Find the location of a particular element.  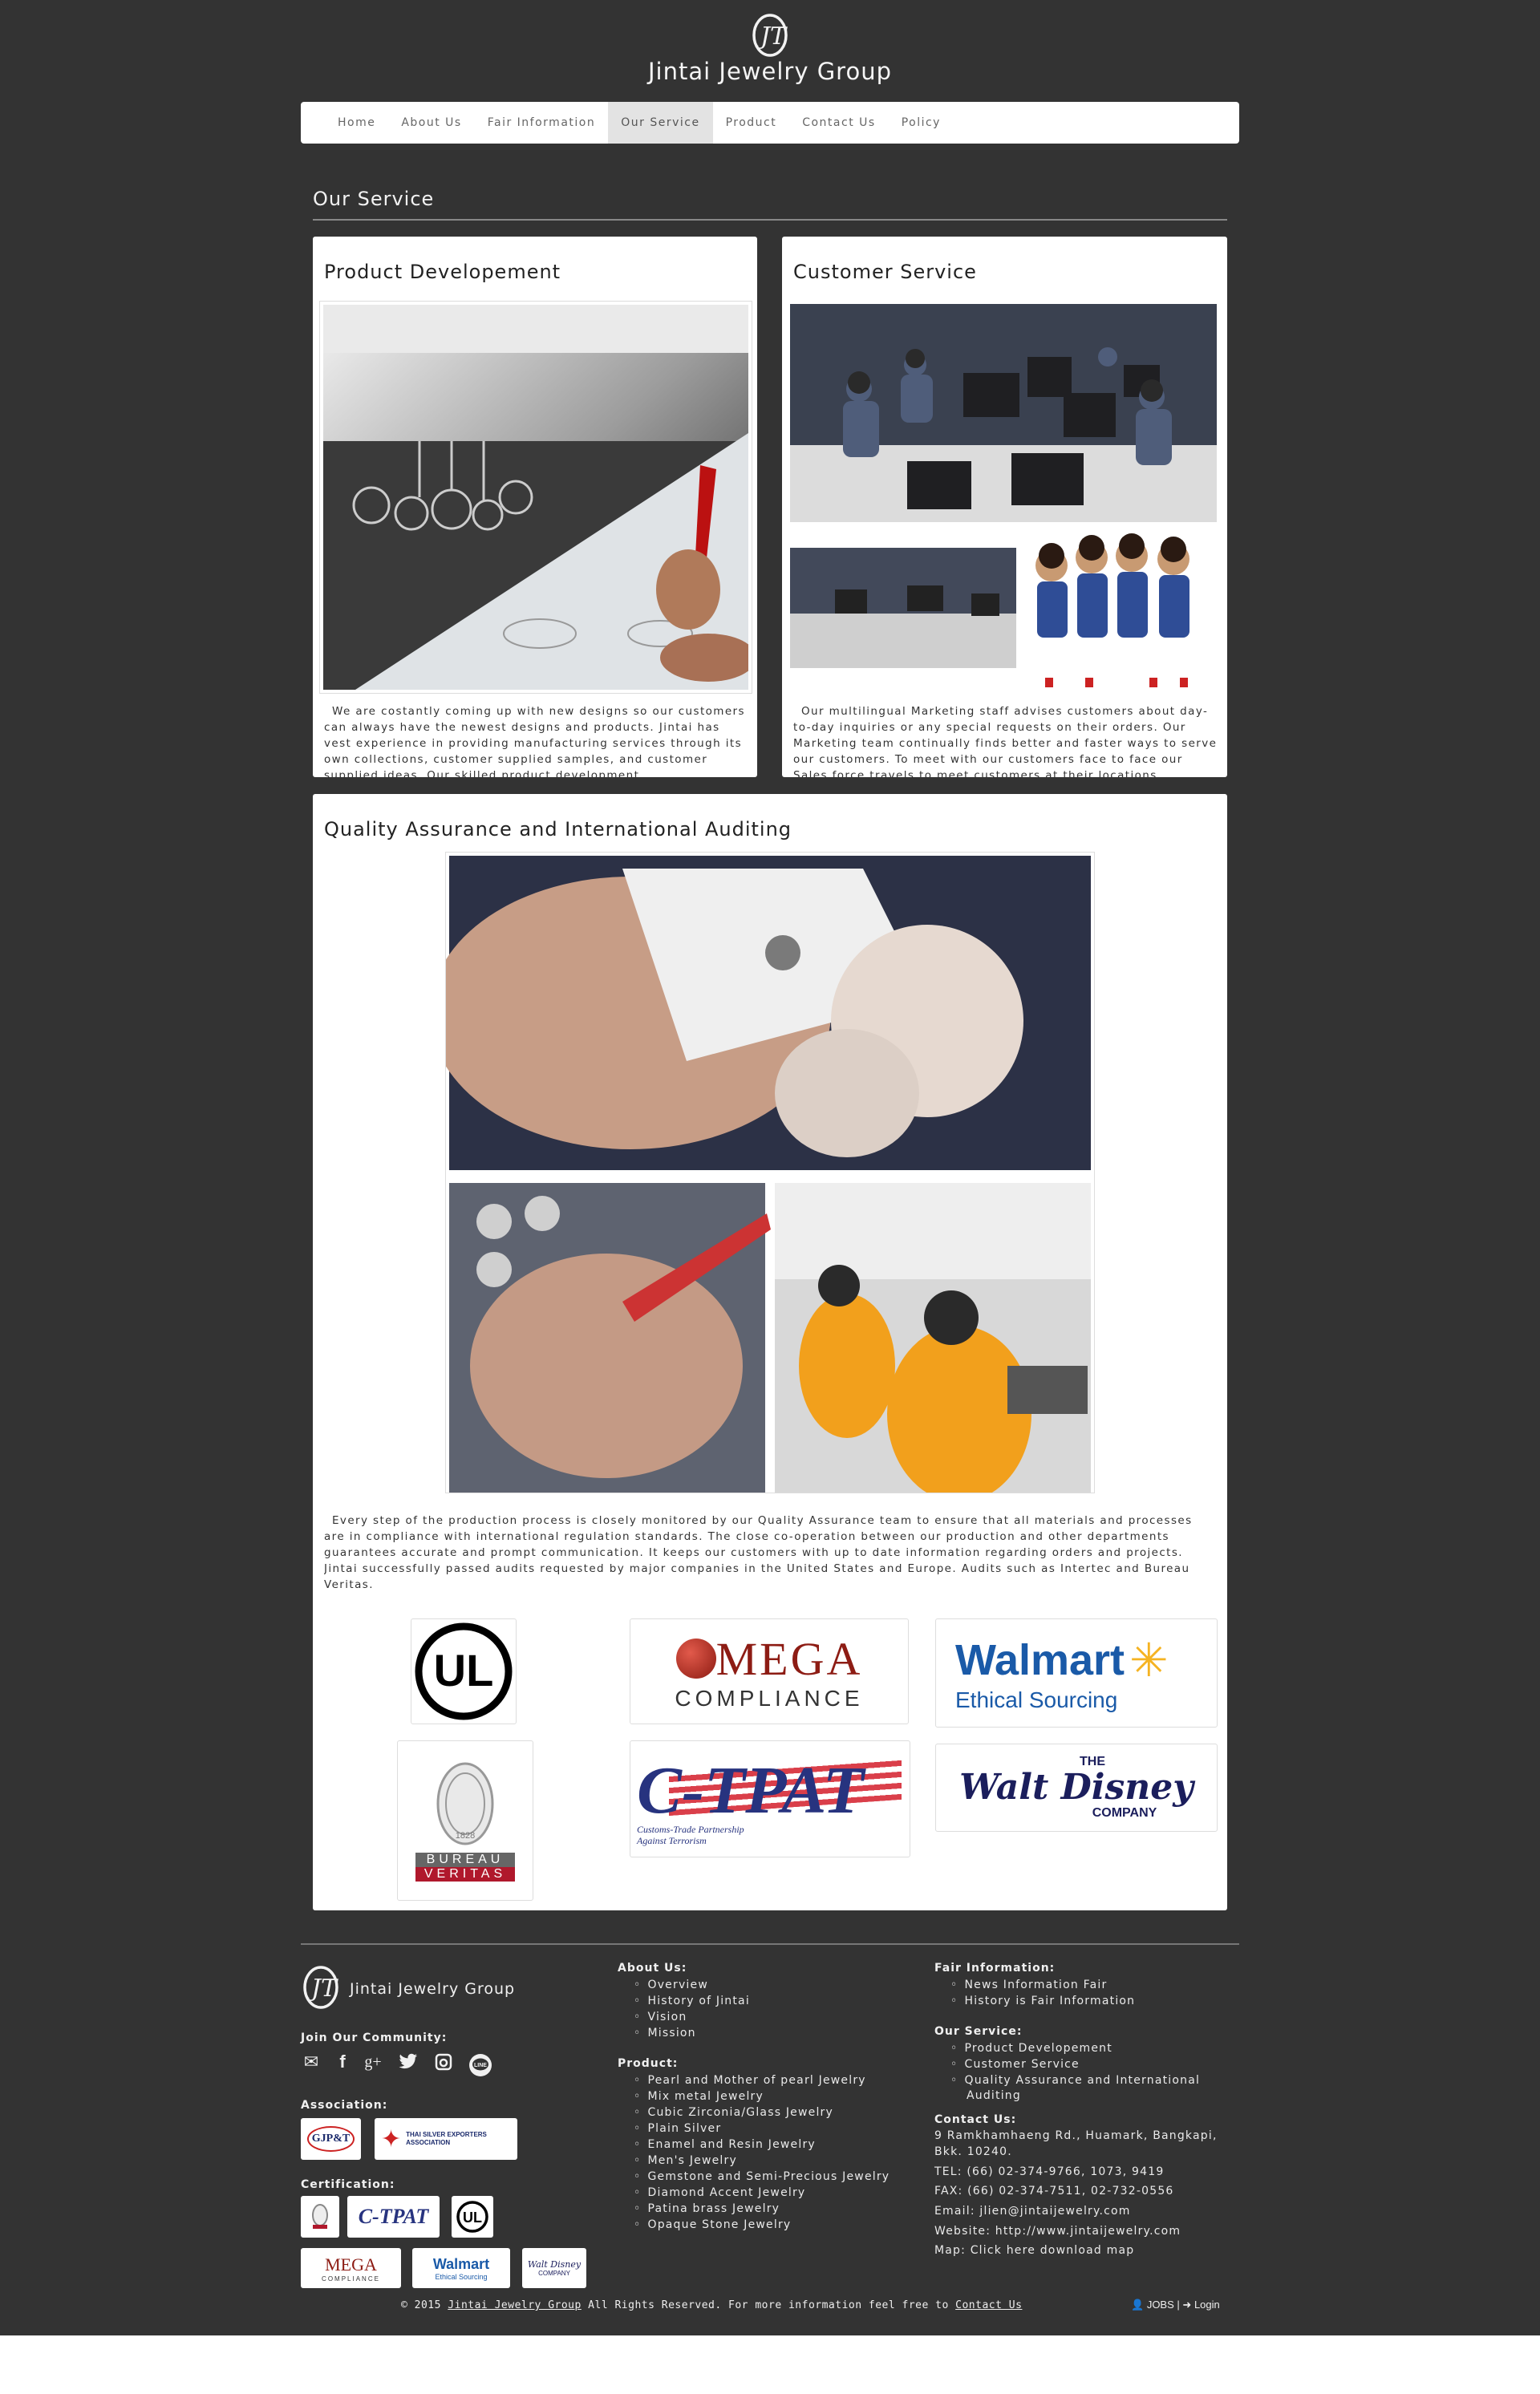

footer-link: History of Jintai is located at coordinates (692, 2001).